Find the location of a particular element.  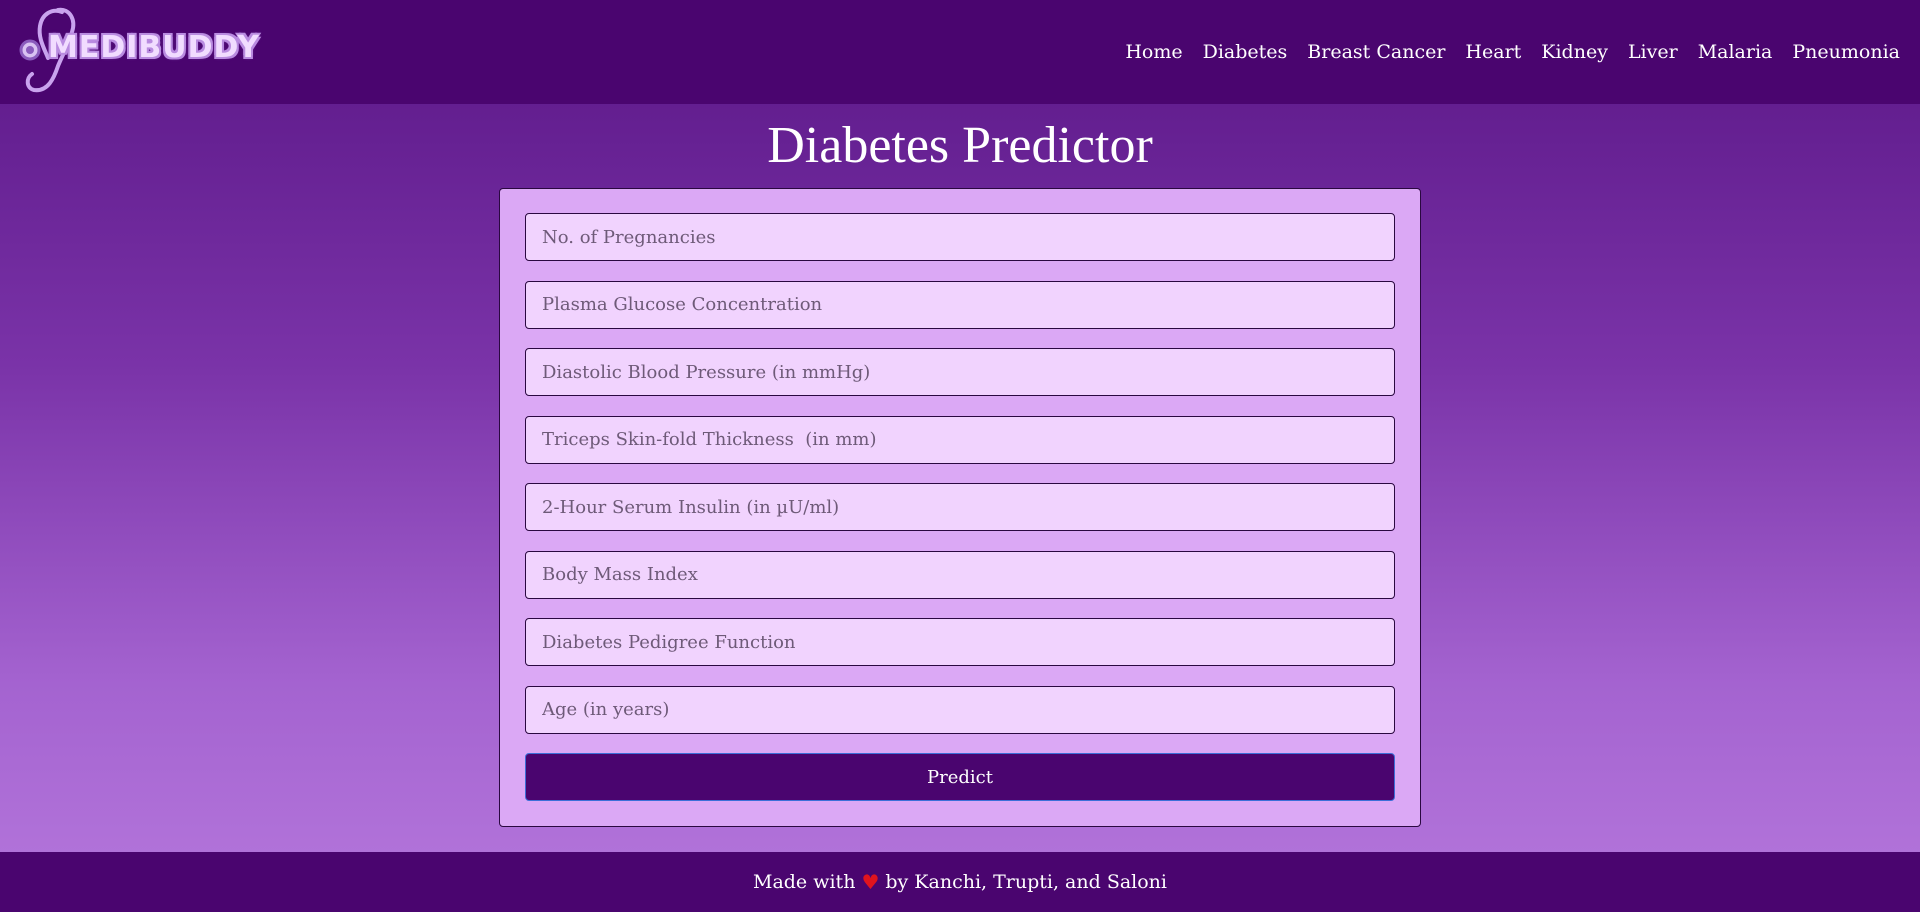

nav-item-heart: Heart is located at coordinates (1493, 52).